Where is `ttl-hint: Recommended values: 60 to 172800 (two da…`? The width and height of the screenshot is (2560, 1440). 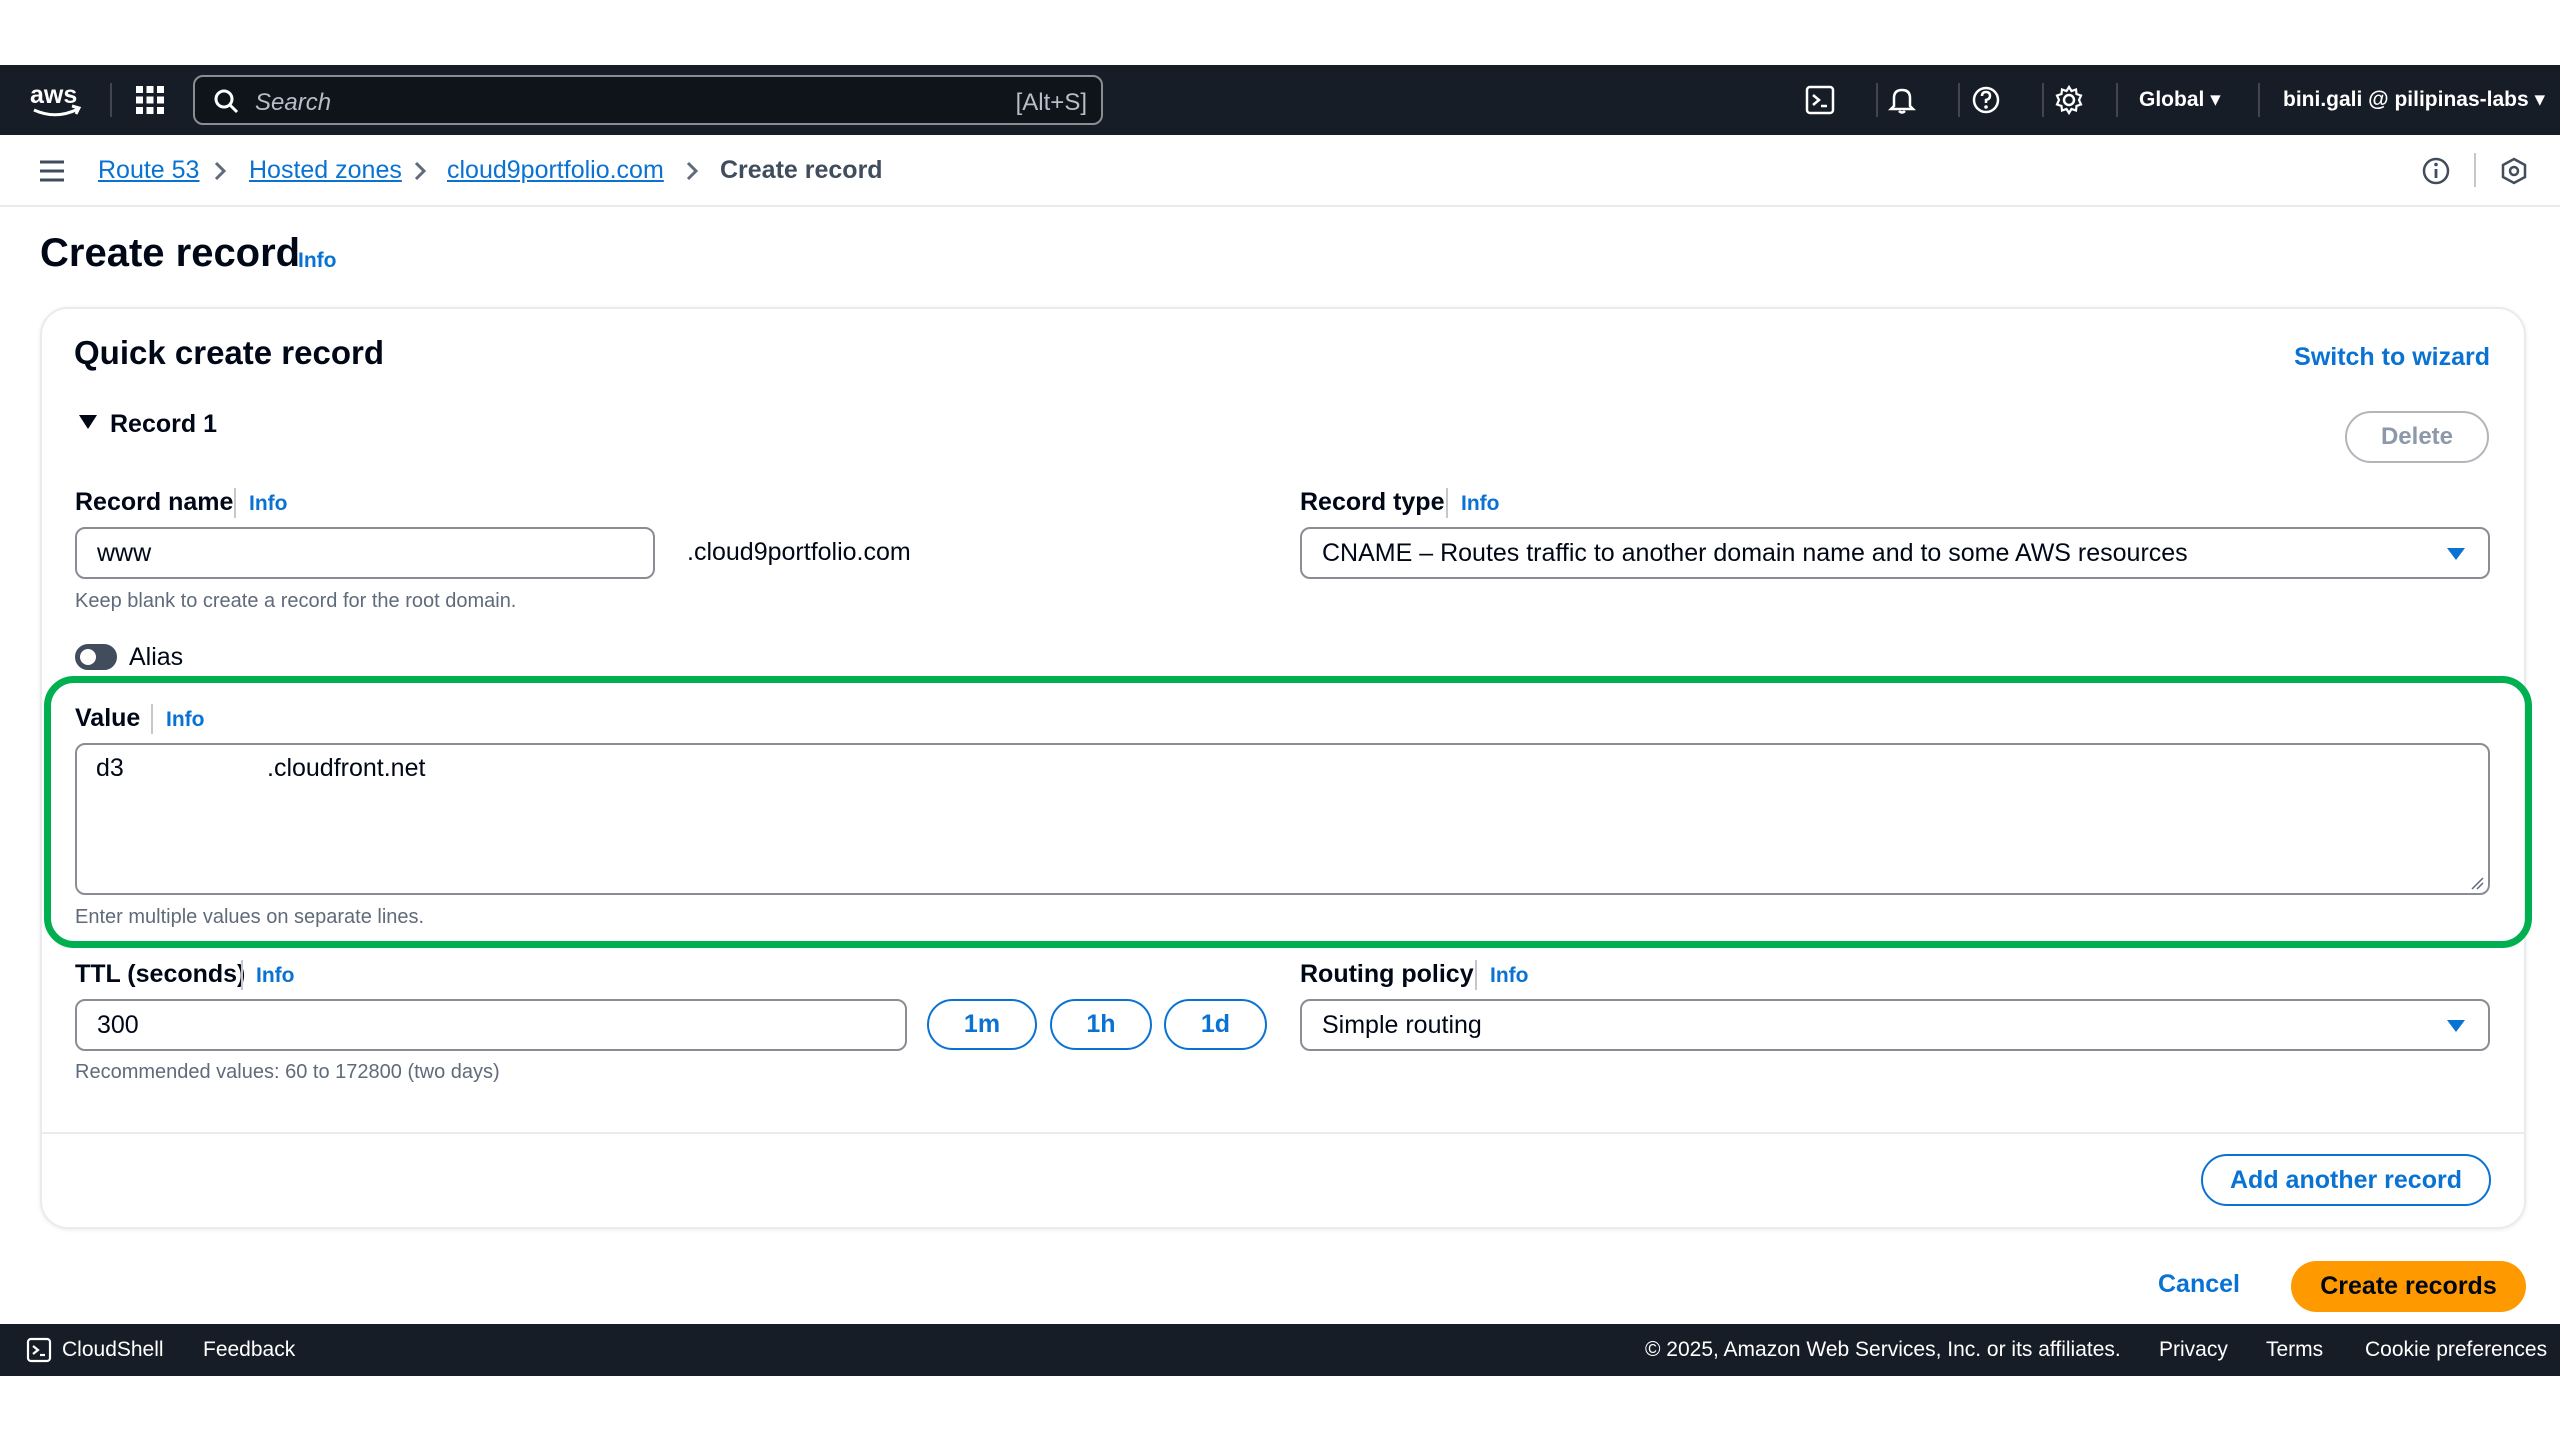 ttl-hint: Recommended values: 60 to 172800 (two da… is located at coordinates (287, 1072).